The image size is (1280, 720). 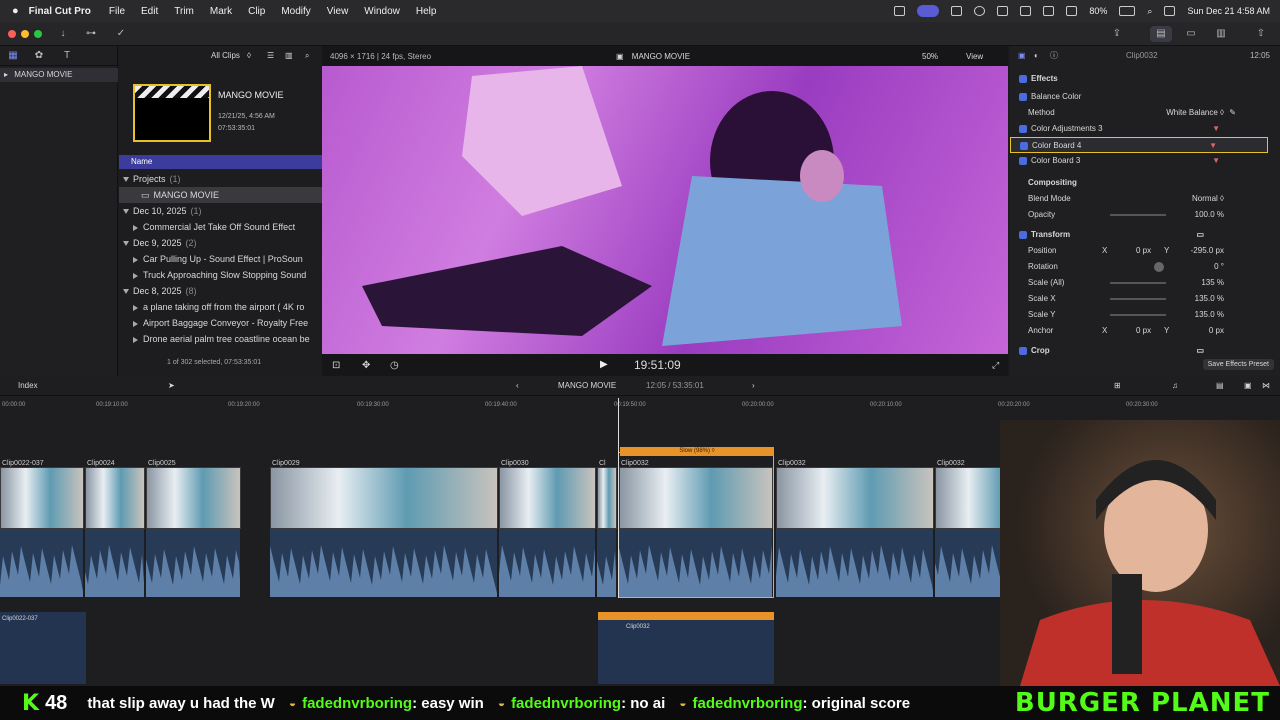 What do you see at coordinates (1208, 199) in the screenshot?
I see `blend-mode-value: Normal ◊` at bounding box center [1208, 199].